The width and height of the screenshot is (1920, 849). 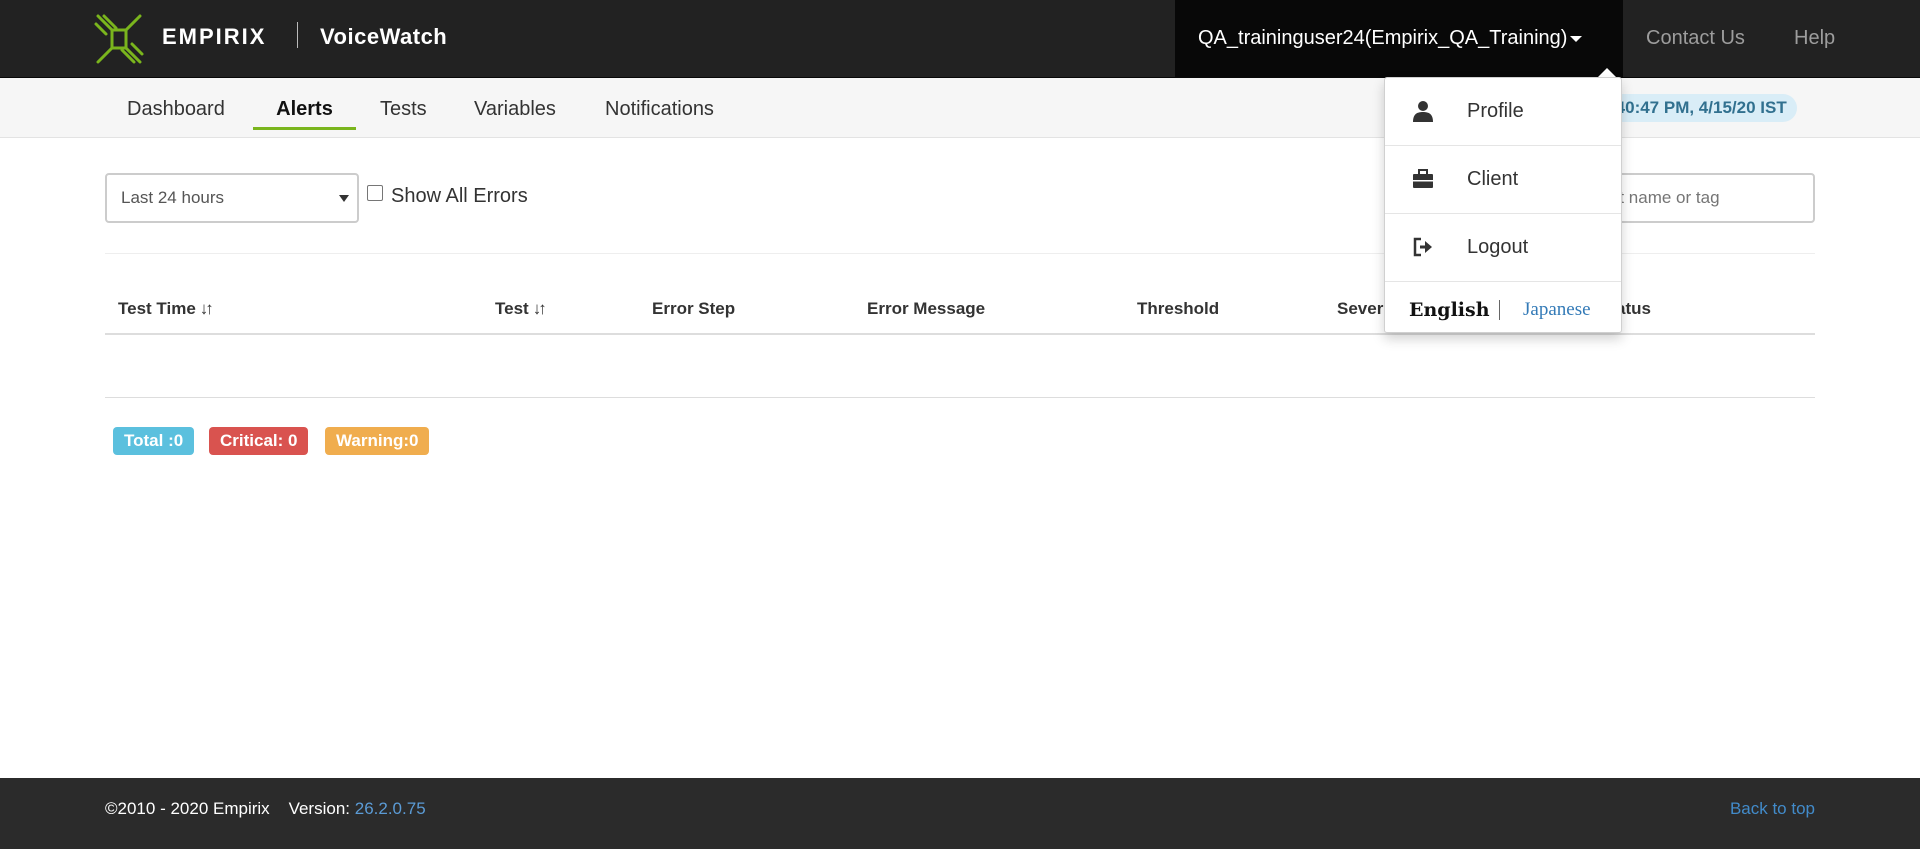 I want to click on menu-item-label: Profile, so click(x=1495, y=111).